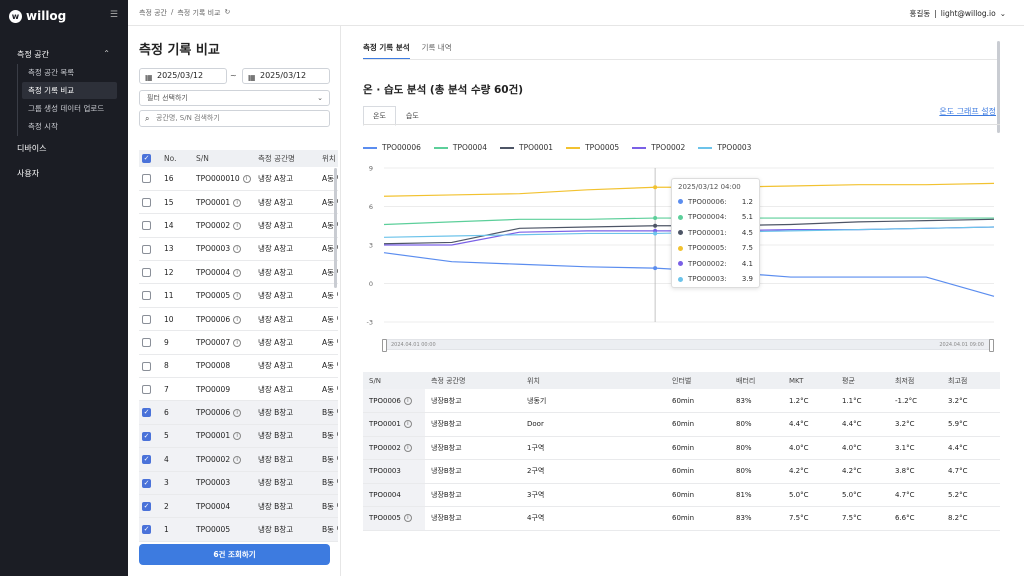 The width and height of the screenshot is (1024, 576). I want to click on chevron-down-icon: ⌄, so click(1003, 13).